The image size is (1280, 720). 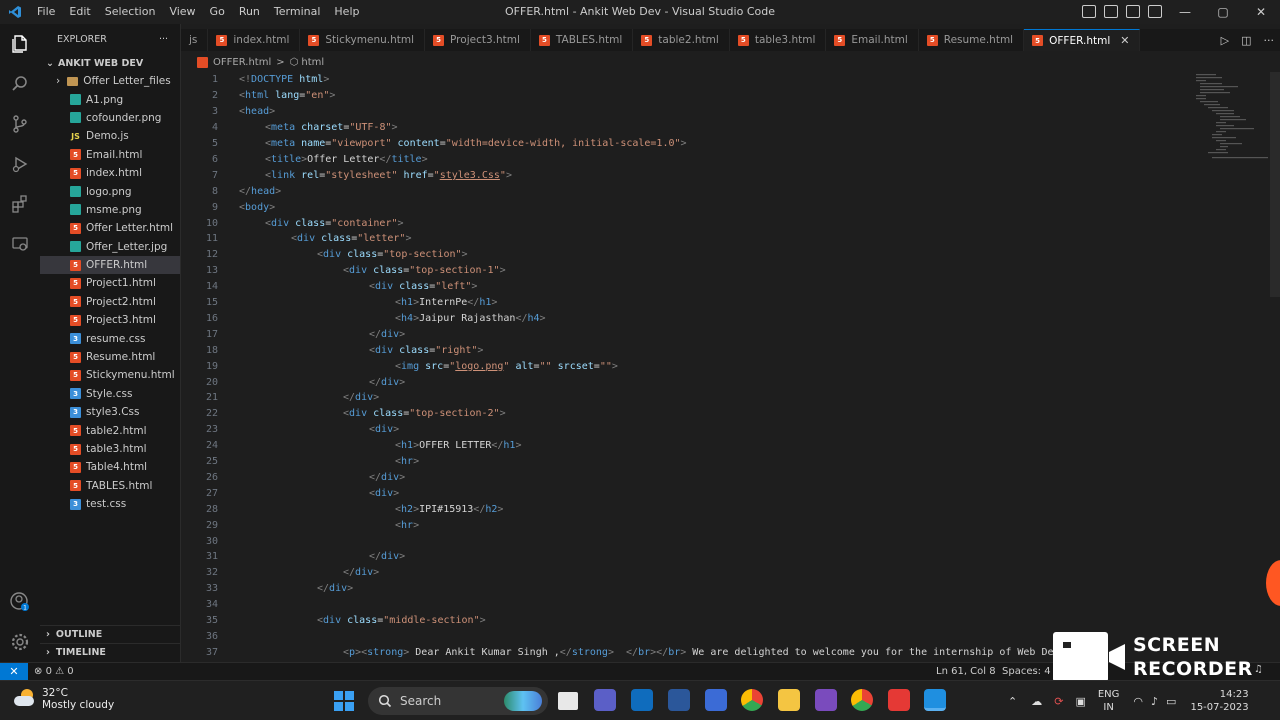 I want to click on explorer-file-item: 3 test.css, so click(x=110, y=504).